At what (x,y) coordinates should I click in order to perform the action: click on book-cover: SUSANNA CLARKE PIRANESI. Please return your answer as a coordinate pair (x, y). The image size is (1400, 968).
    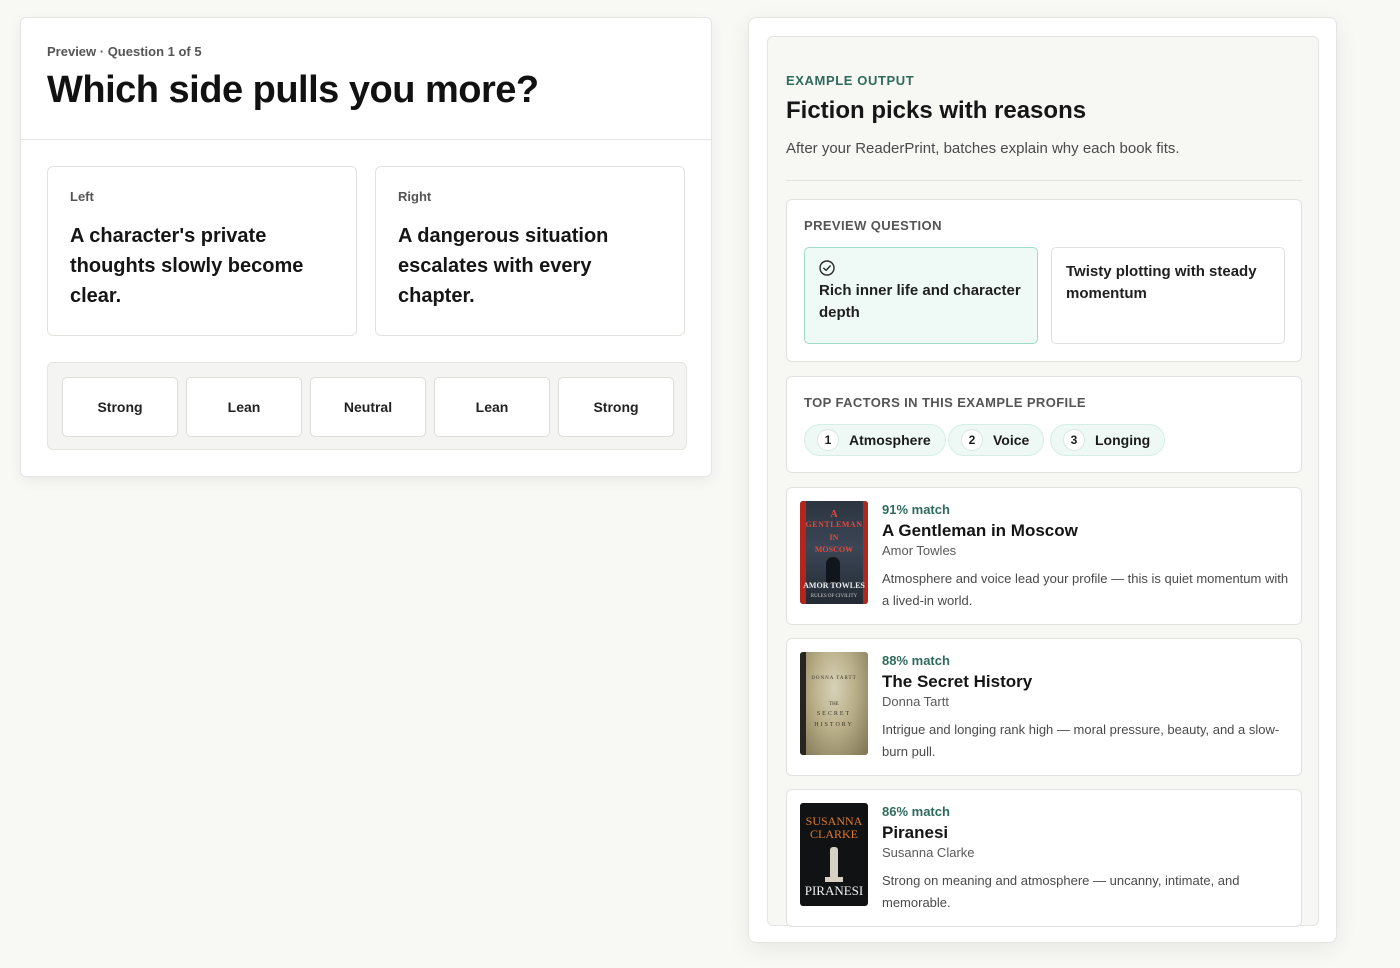
    Looking at the image, I should click on (834, 854).